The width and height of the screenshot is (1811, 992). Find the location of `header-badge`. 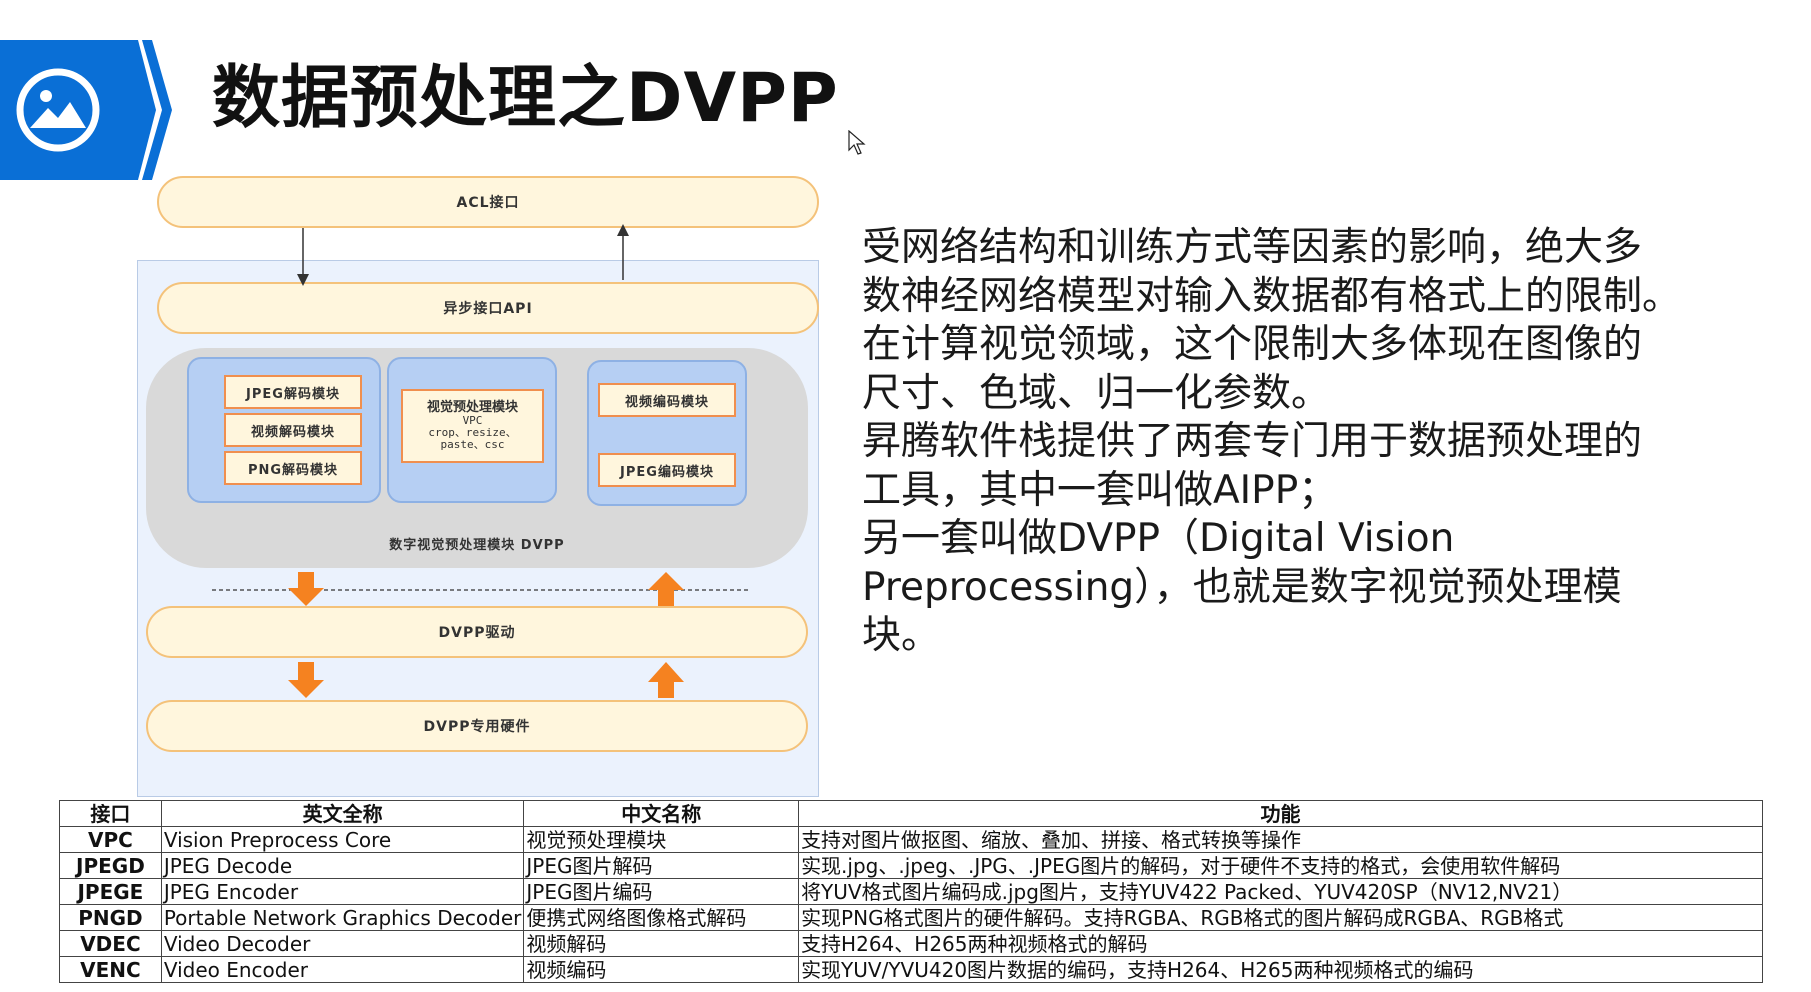

header-badge is located at coordinates (90, 110).